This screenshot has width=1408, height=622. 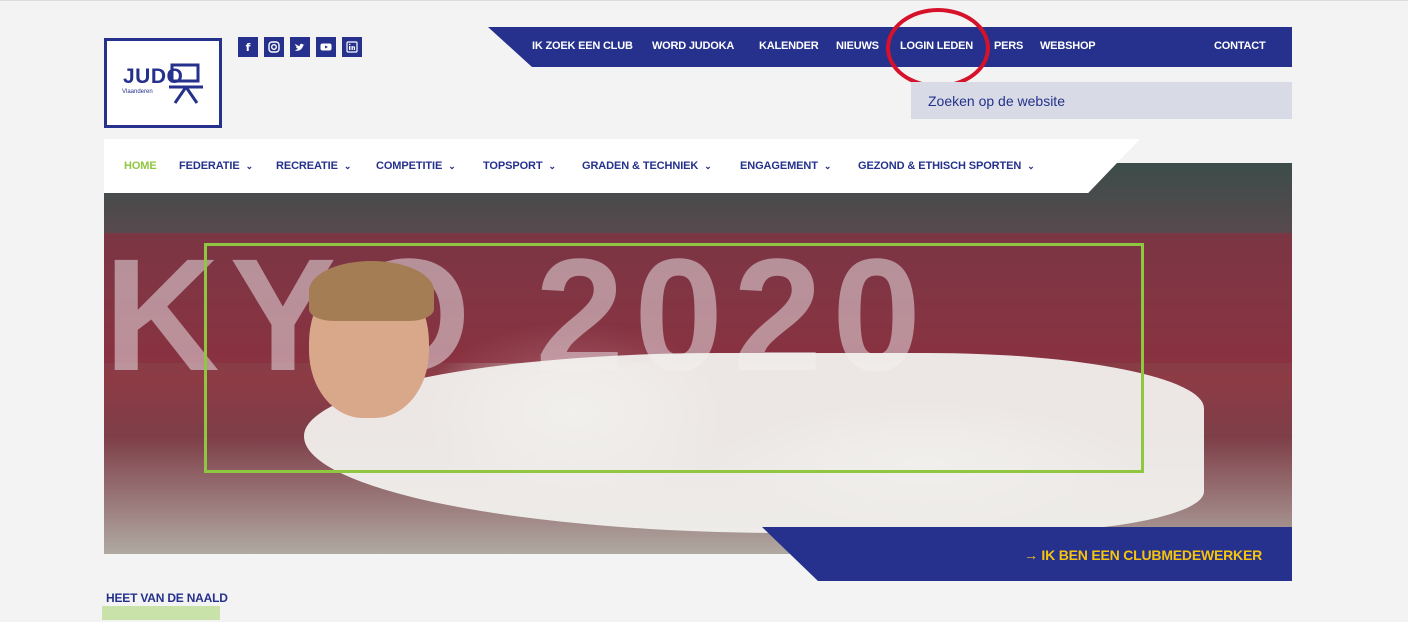 What do you see at coordinates (779, 166) in the screenshot?
I see `mainnav-engagement-label: ENGAGEMENT` at bounding box center [779, 166].